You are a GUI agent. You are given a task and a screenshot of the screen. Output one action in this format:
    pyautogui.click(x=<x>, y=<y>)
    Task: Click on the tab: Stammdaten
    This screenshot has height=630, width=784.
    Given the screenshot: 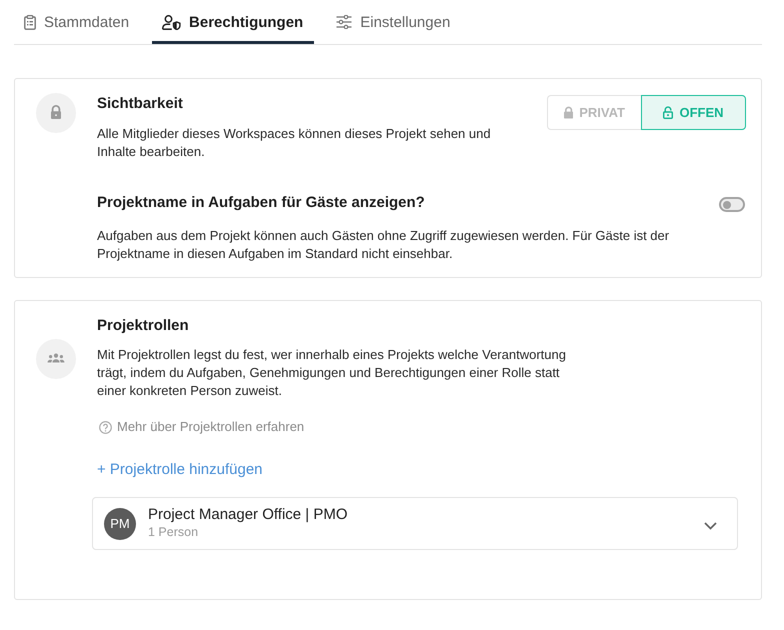 What is the action you would take?
    pyautogui.click(x=77, y=22)
    